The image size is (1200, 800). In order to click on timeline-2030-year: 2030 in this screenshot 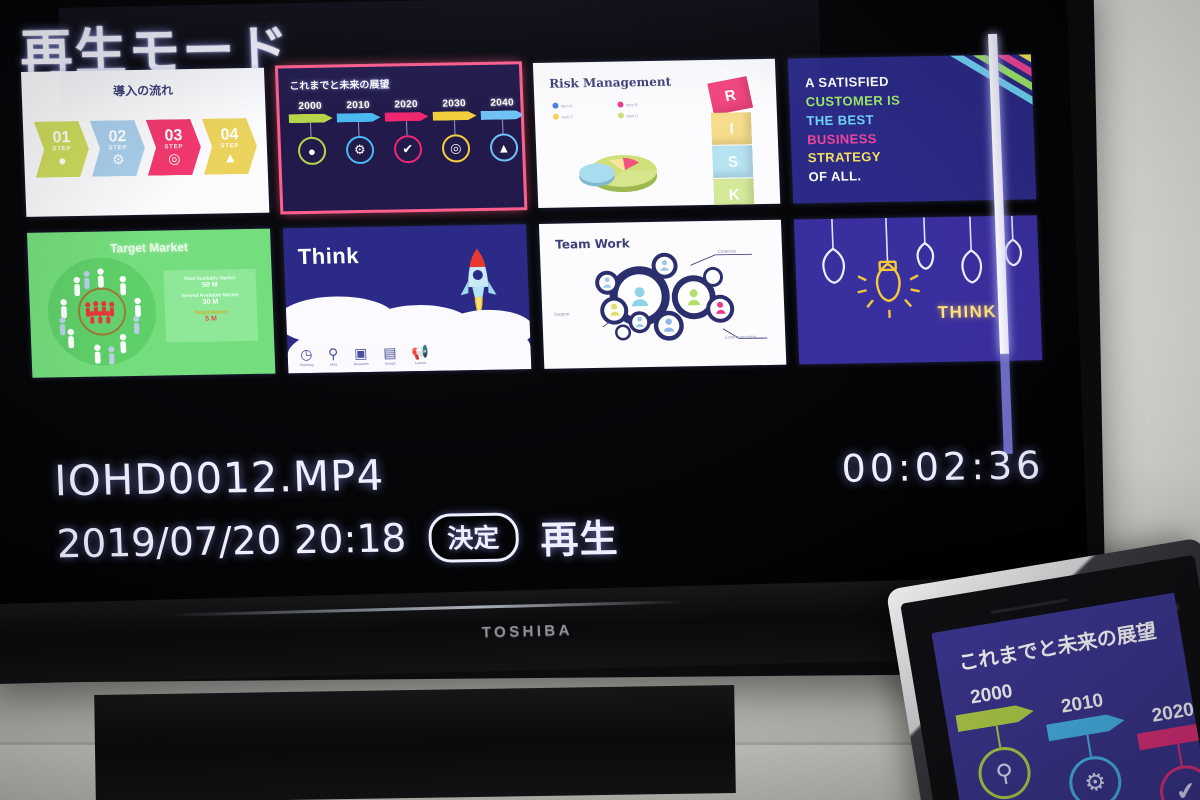, I will do `click(454, 104)`.